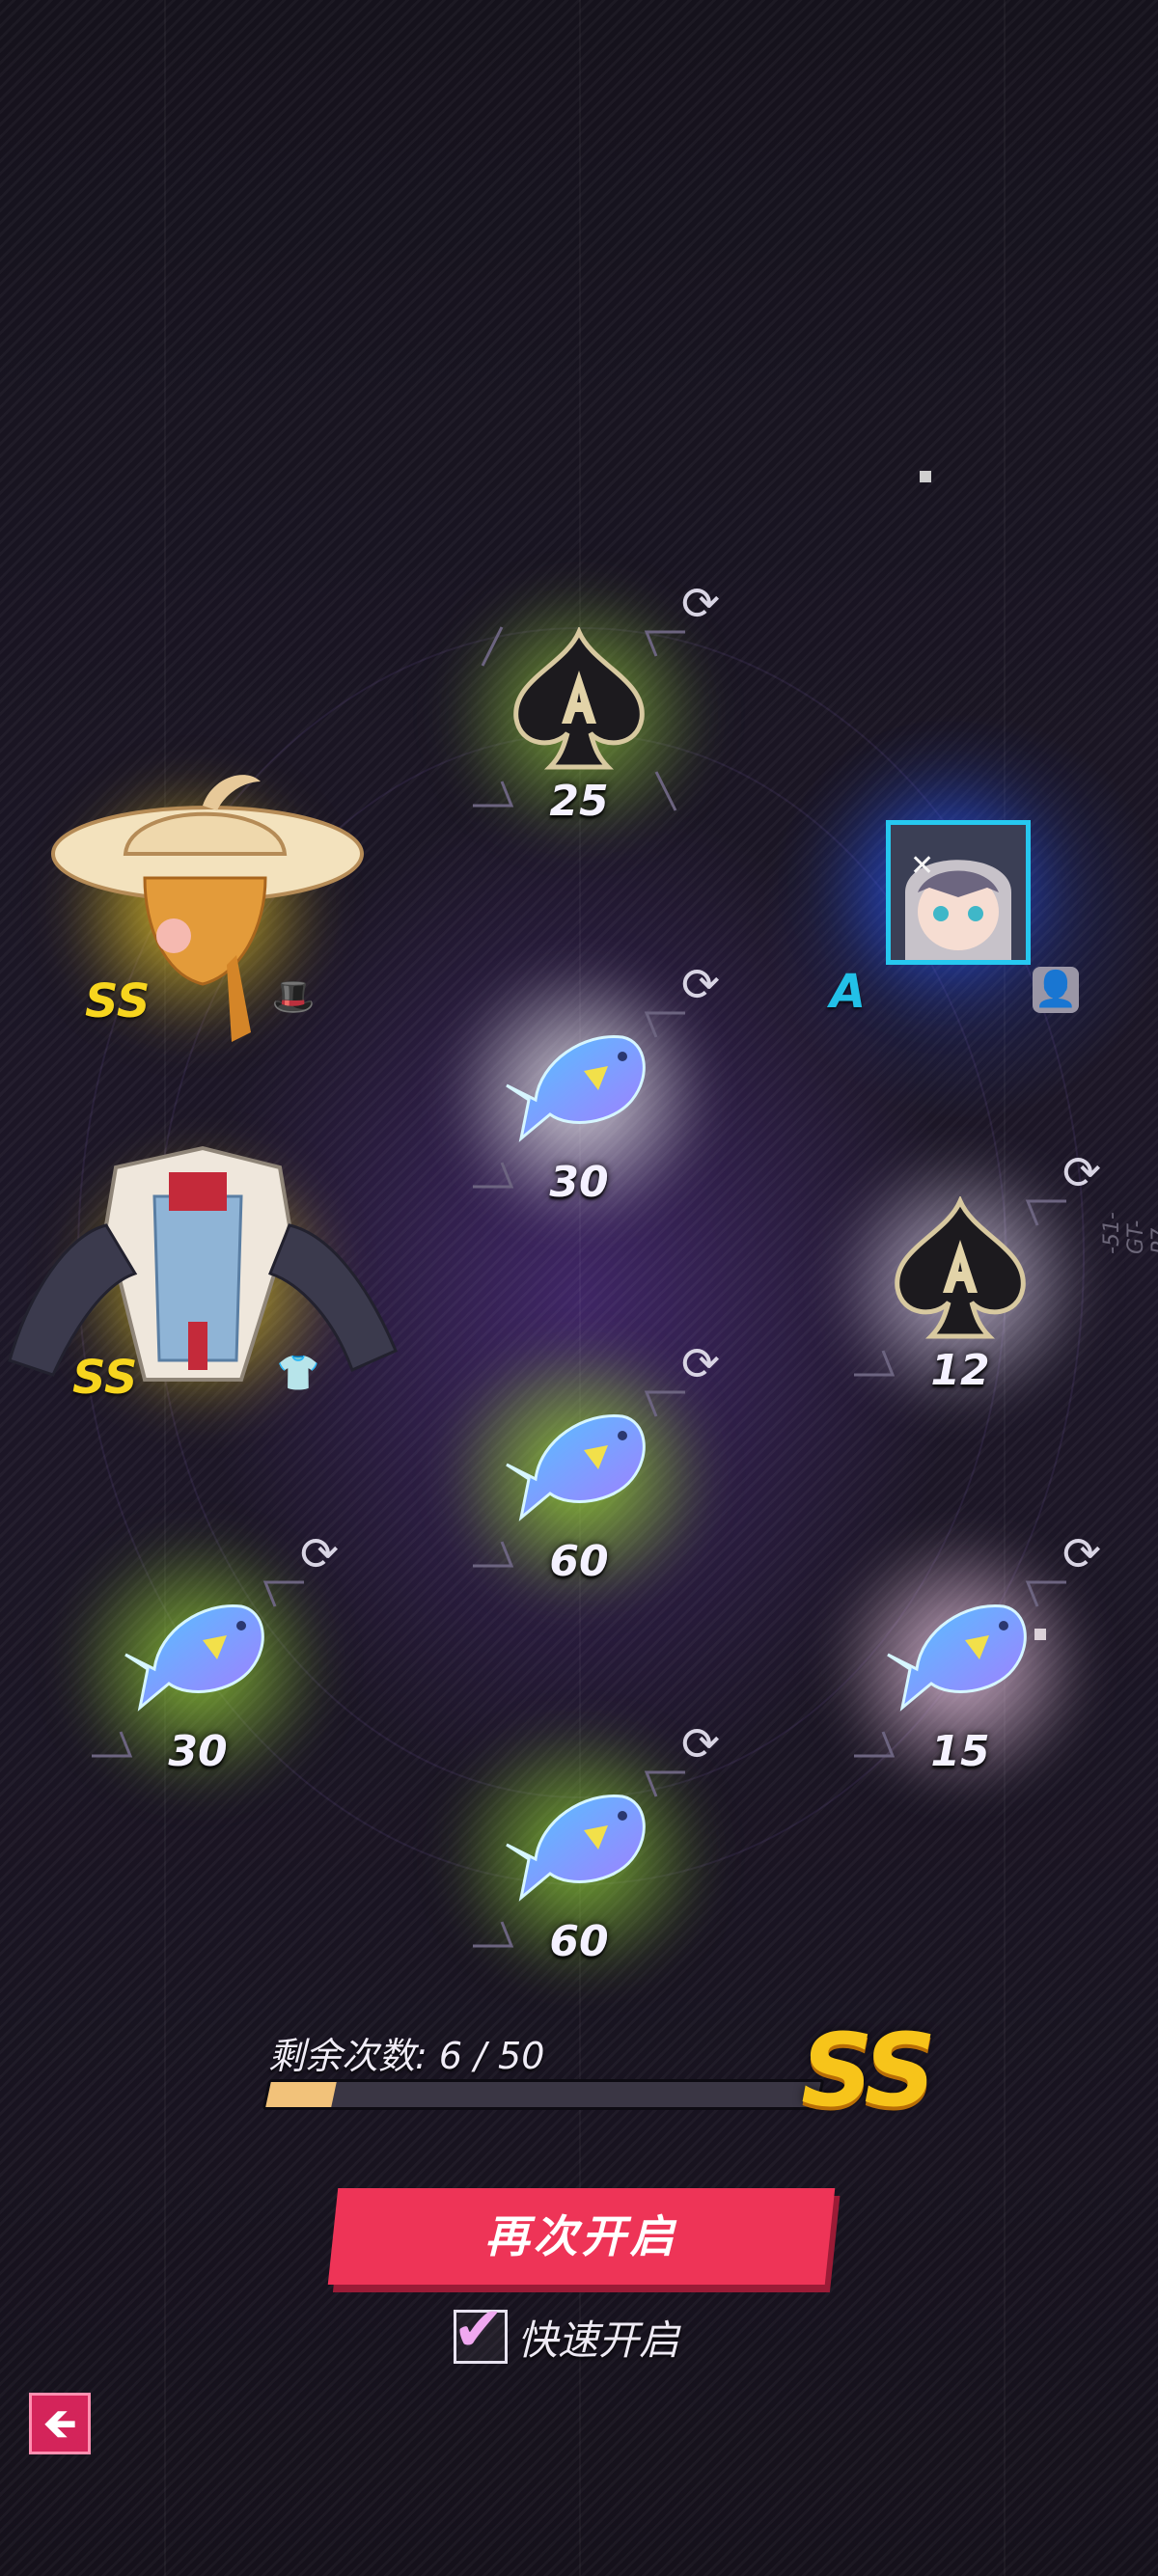 The height and width of the screenshot is (2576, 1158). Describe the element at coordinates (1129, 1233) in the screenshot. I see `side-code-text: -51-GT-P7-` at that location.